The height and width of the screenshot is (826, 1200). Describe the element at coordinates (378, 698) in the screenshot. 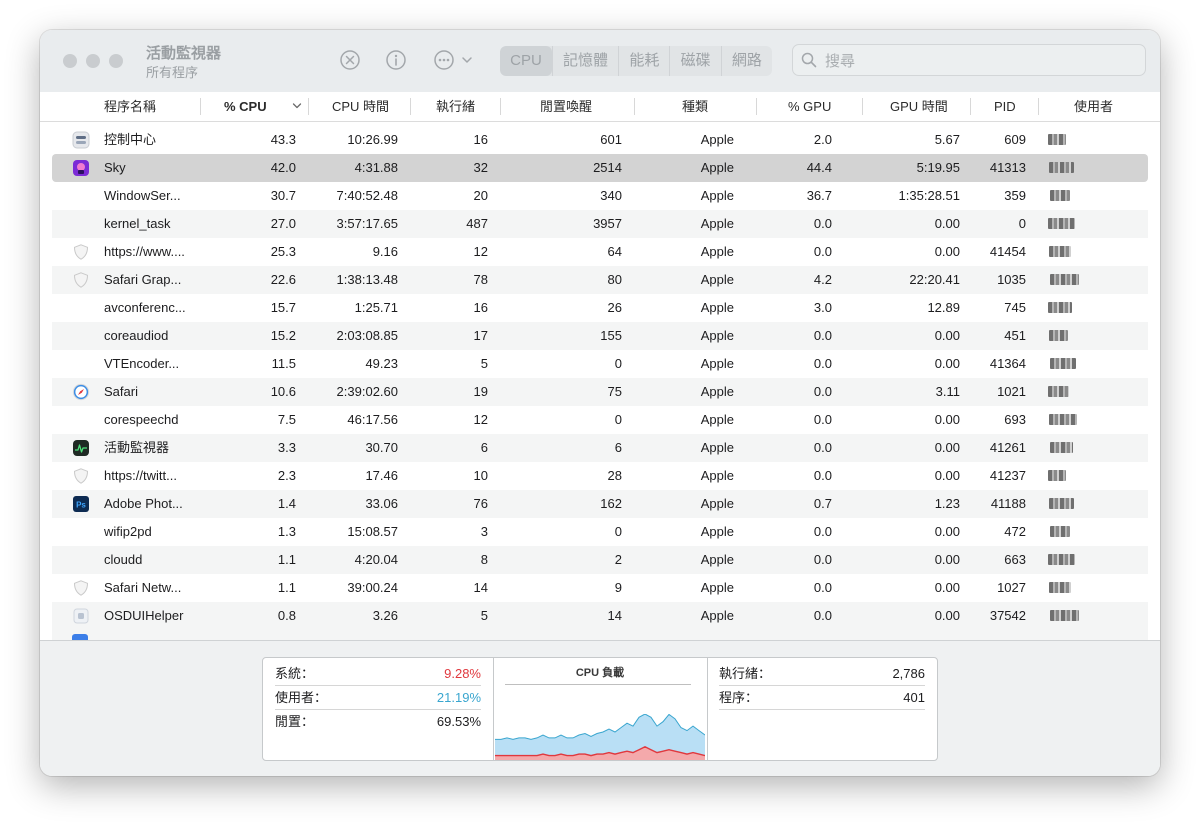

I see `user-usage-row: 使用者： 21.19%` at that location.